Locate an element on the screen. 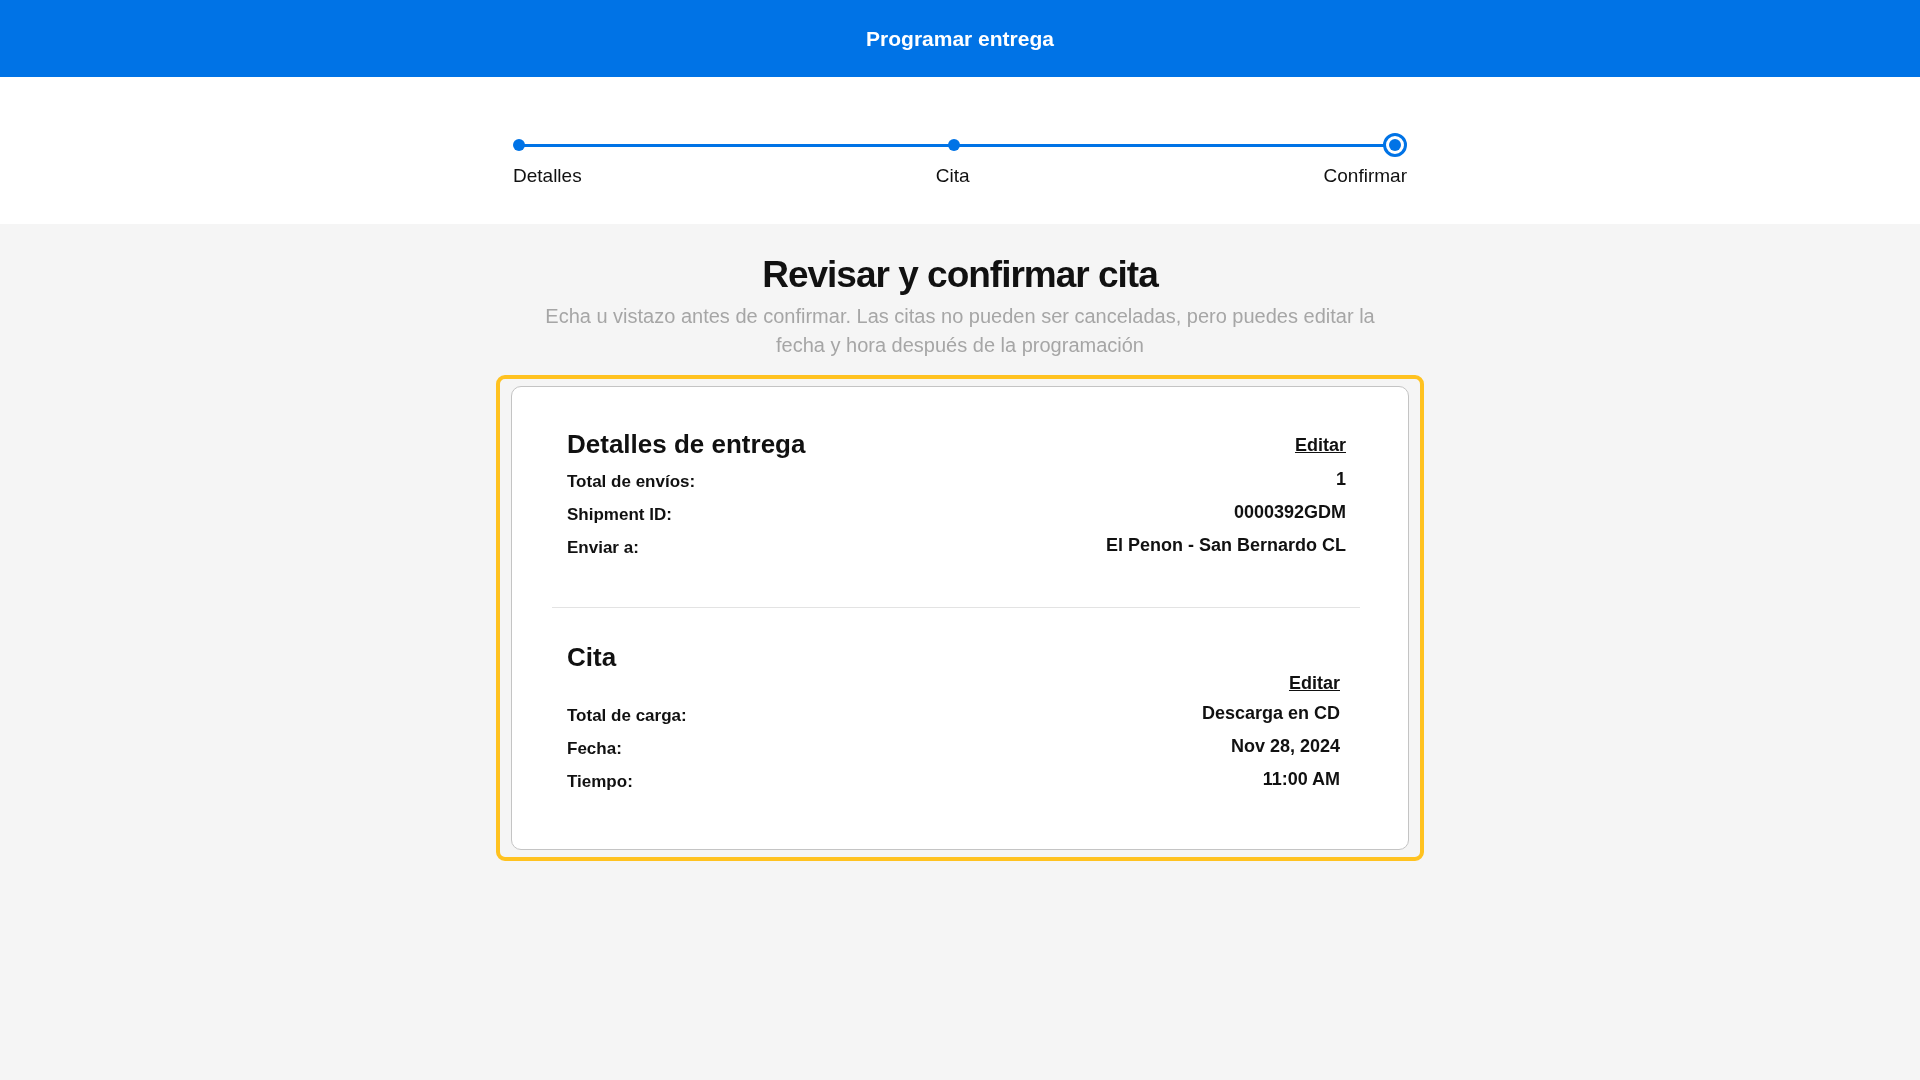  page-title: Programar entrega is located at coordinates (960, 38).